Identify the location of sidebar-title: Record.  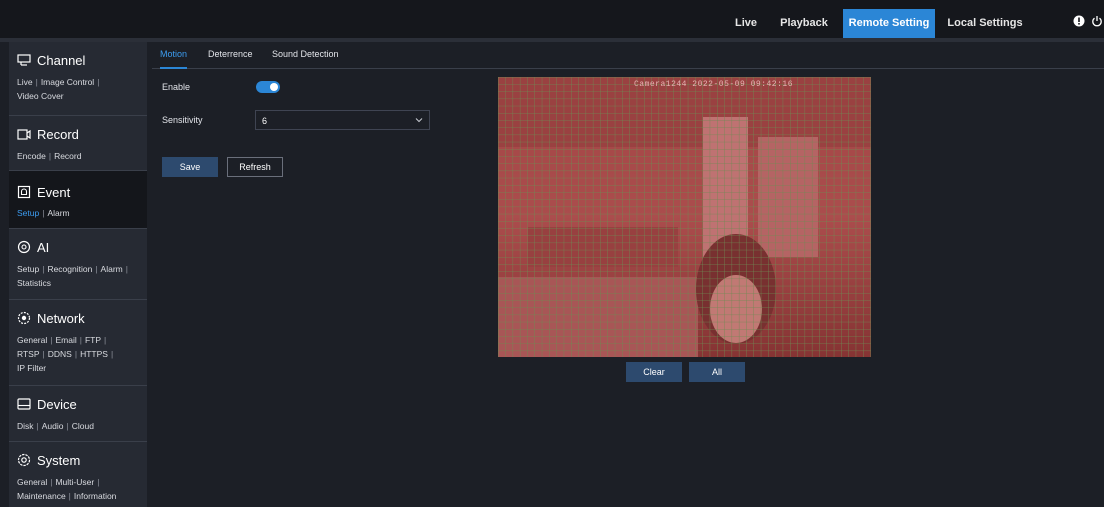
(58, 134).